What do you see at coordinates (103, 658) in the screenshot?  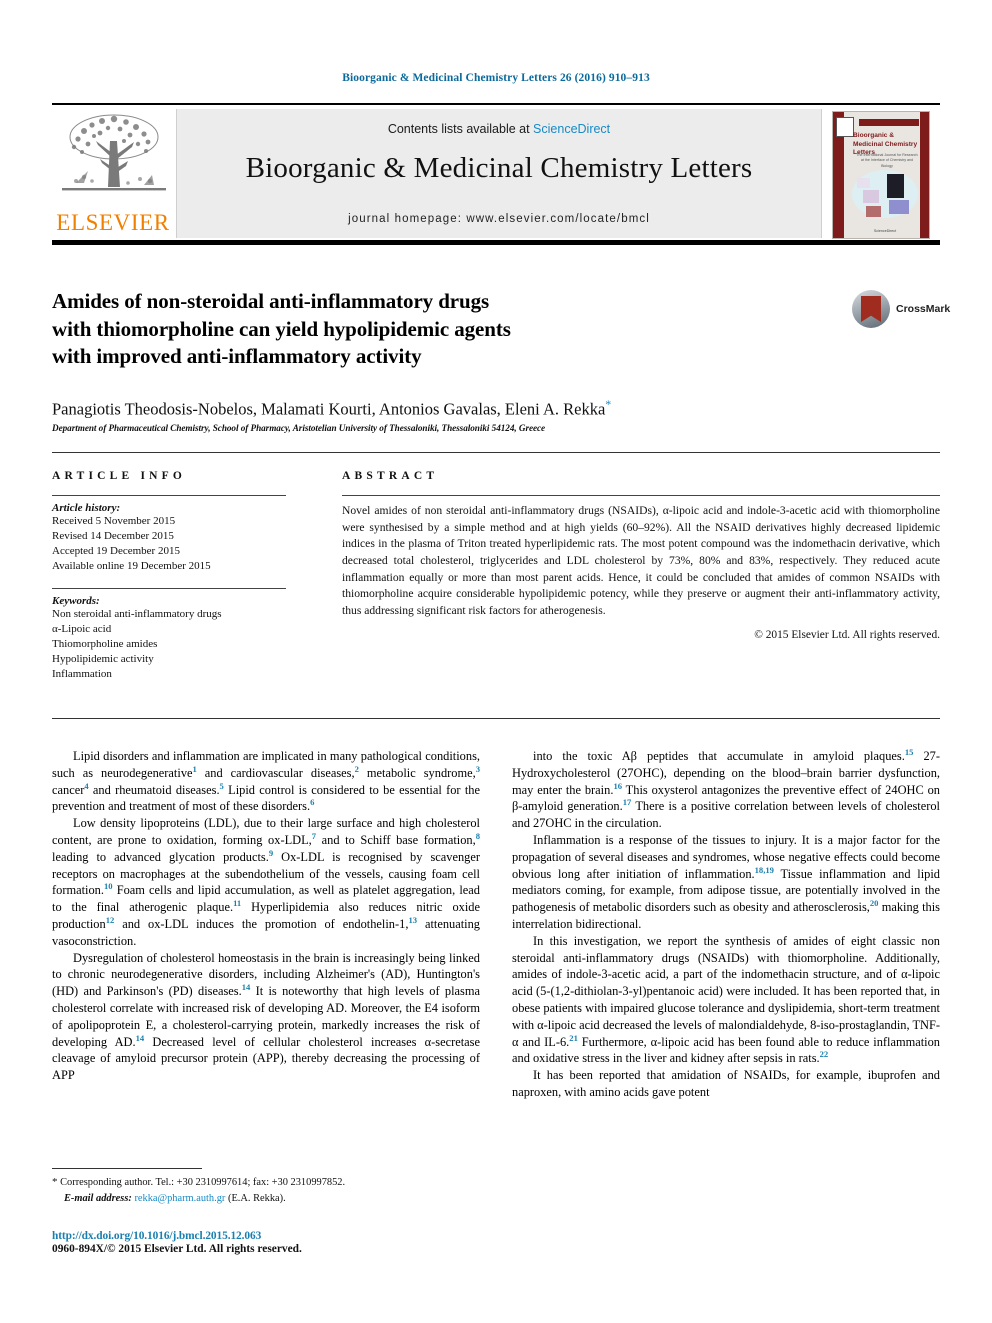 I see `keyword-item: Hypolipidemic activity` at bounding box center [103, 658].